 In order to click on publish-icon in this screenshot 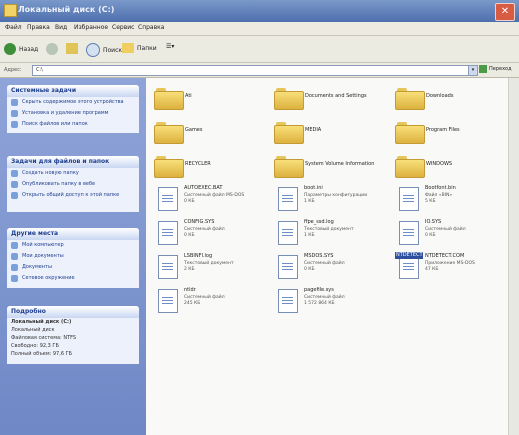, I will do `click(14, 184)`.